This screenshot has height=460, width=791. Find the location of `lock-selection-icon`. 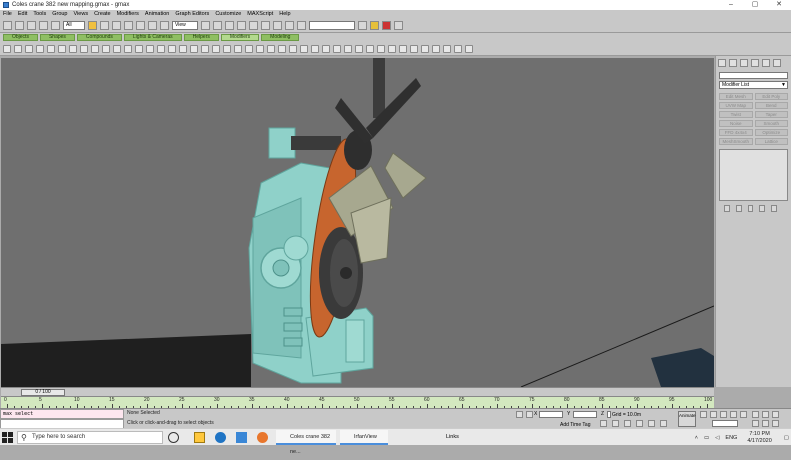

lock-selection-icon is located at coordinates (519, 414).